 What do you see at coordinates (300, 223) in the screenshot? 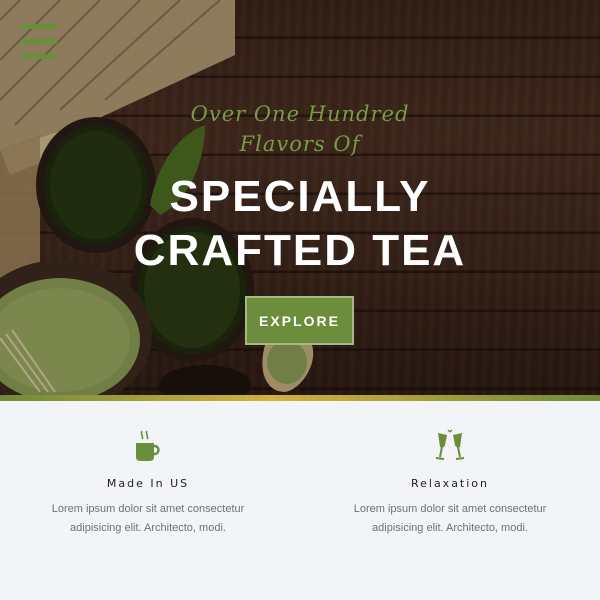
I see `hero-headline: SPECIALLY CRAFTED TEA` at bounding box center [300, 223].